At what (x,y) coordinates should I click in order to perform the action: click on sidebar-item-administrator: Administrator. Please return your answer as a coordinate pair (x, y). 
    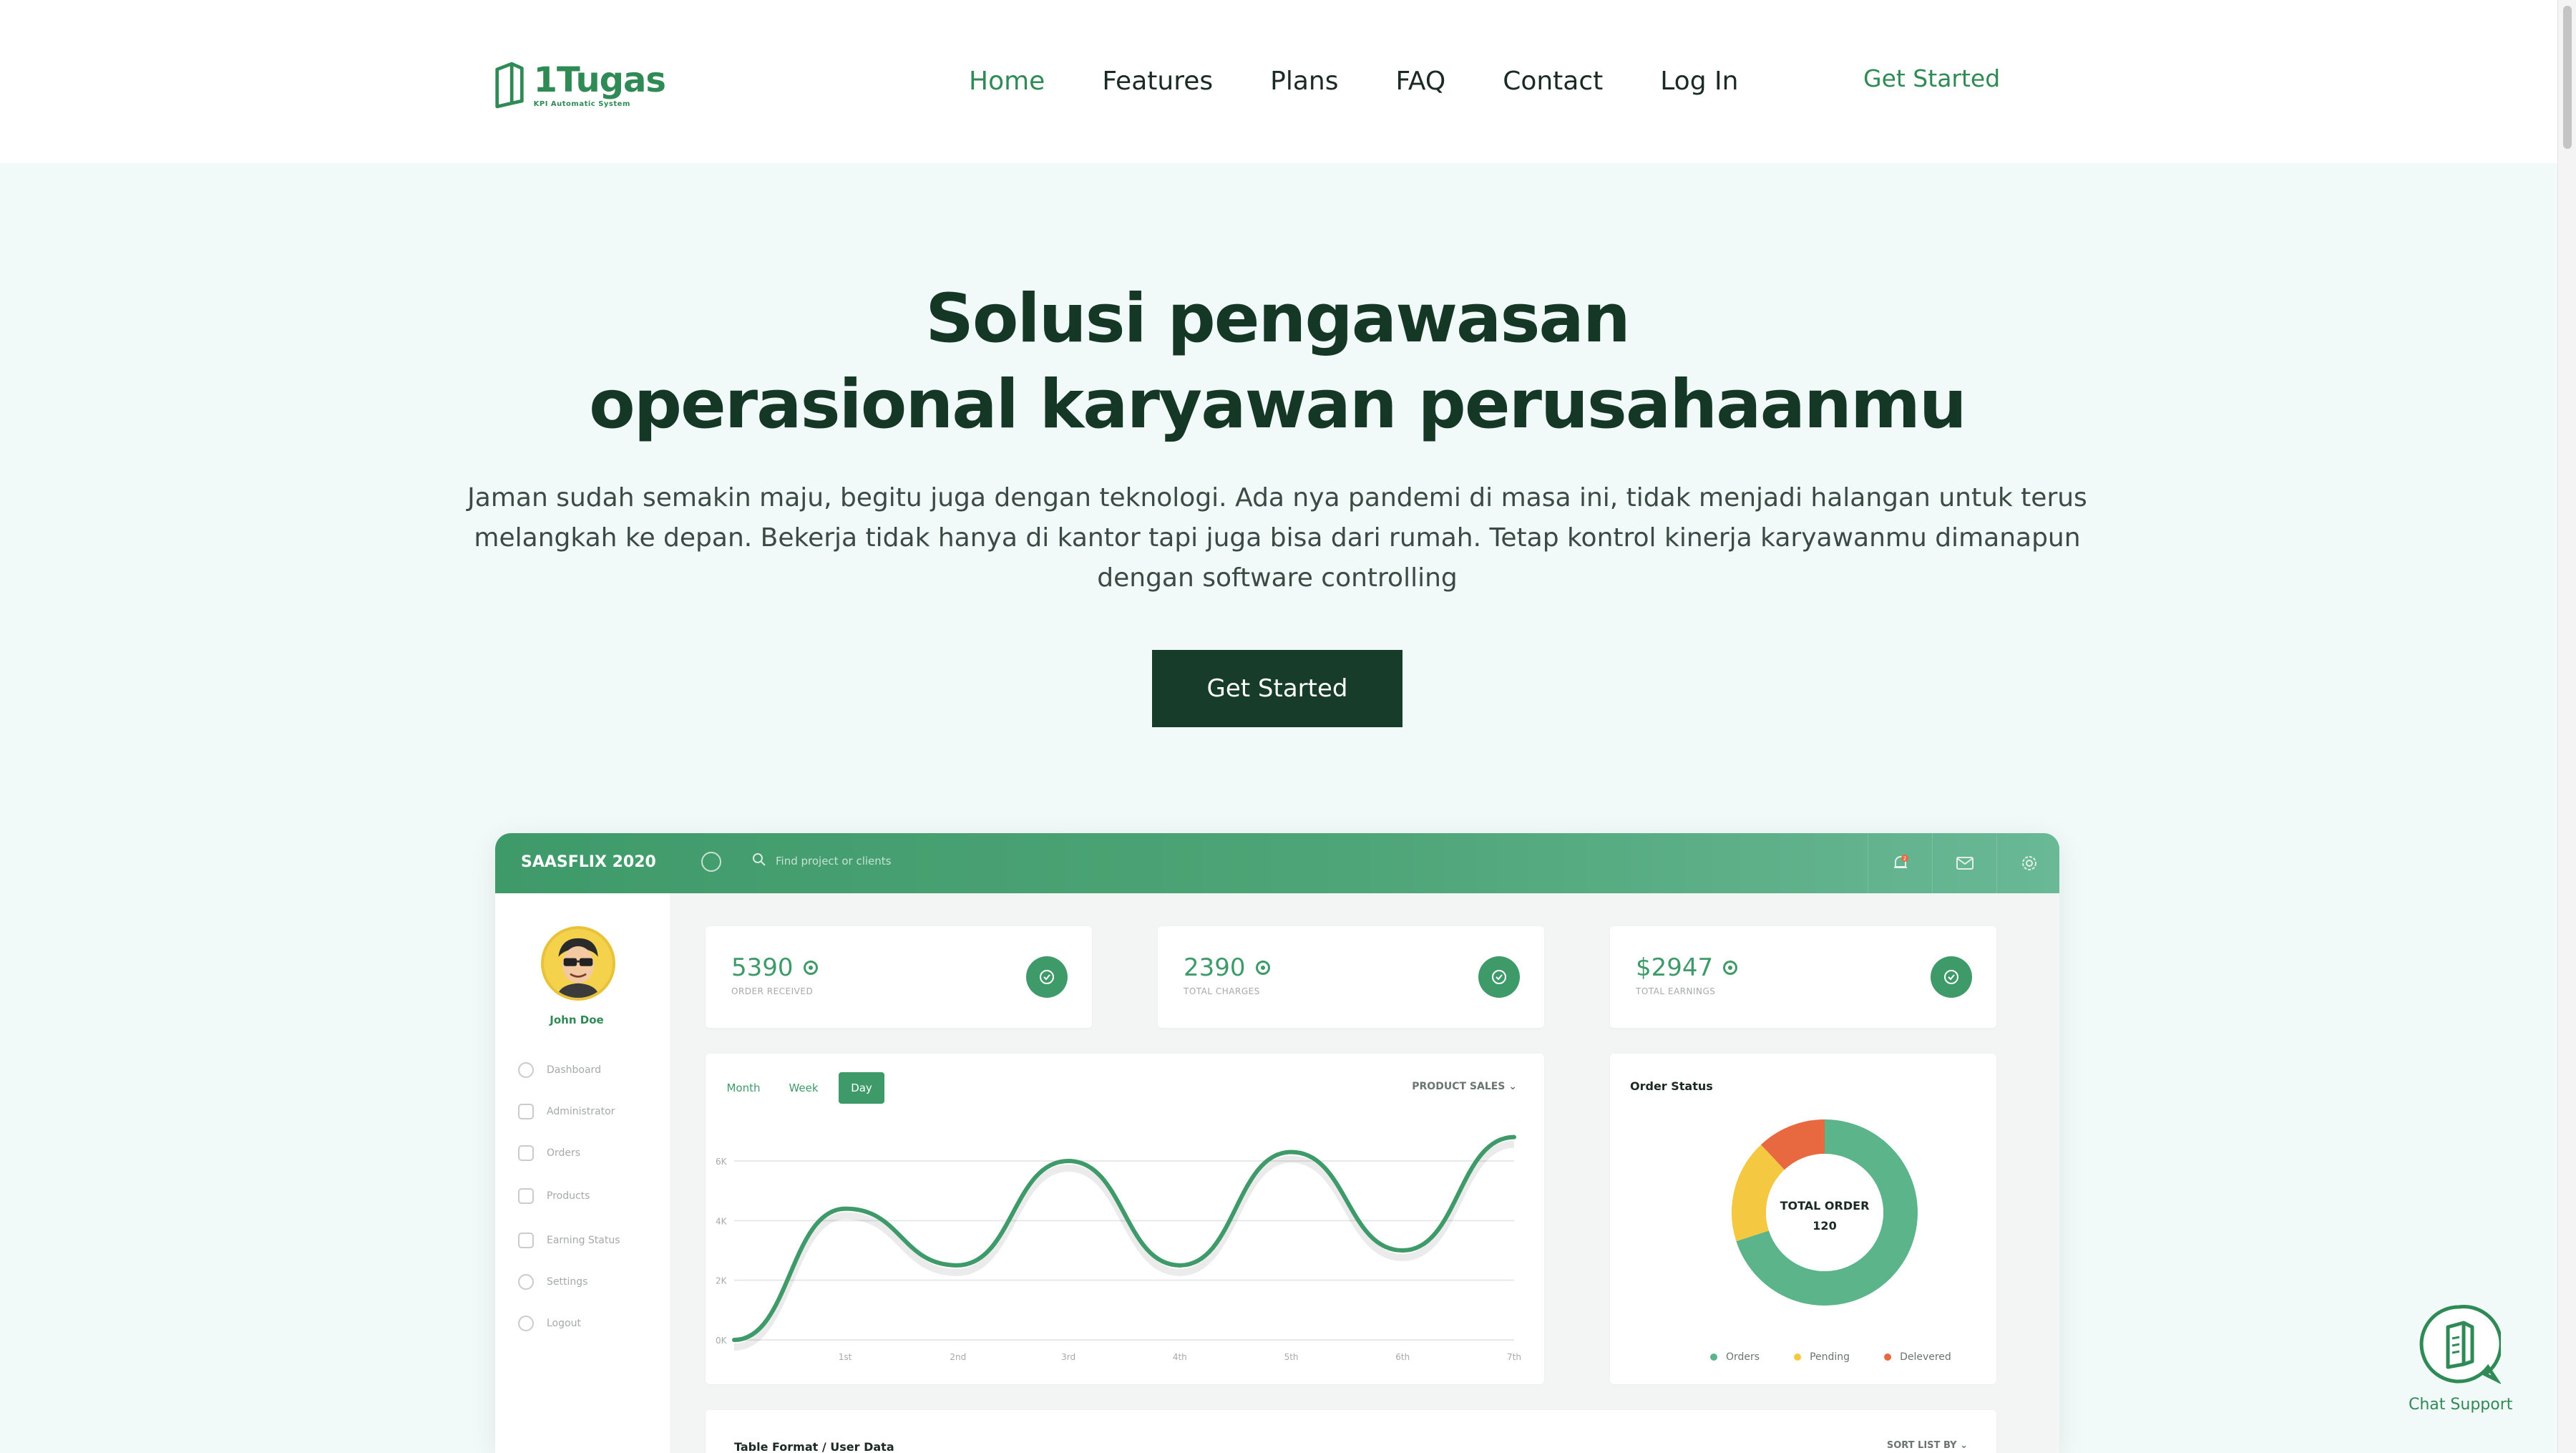
    Looking at the image, I should click on (566, 1111).